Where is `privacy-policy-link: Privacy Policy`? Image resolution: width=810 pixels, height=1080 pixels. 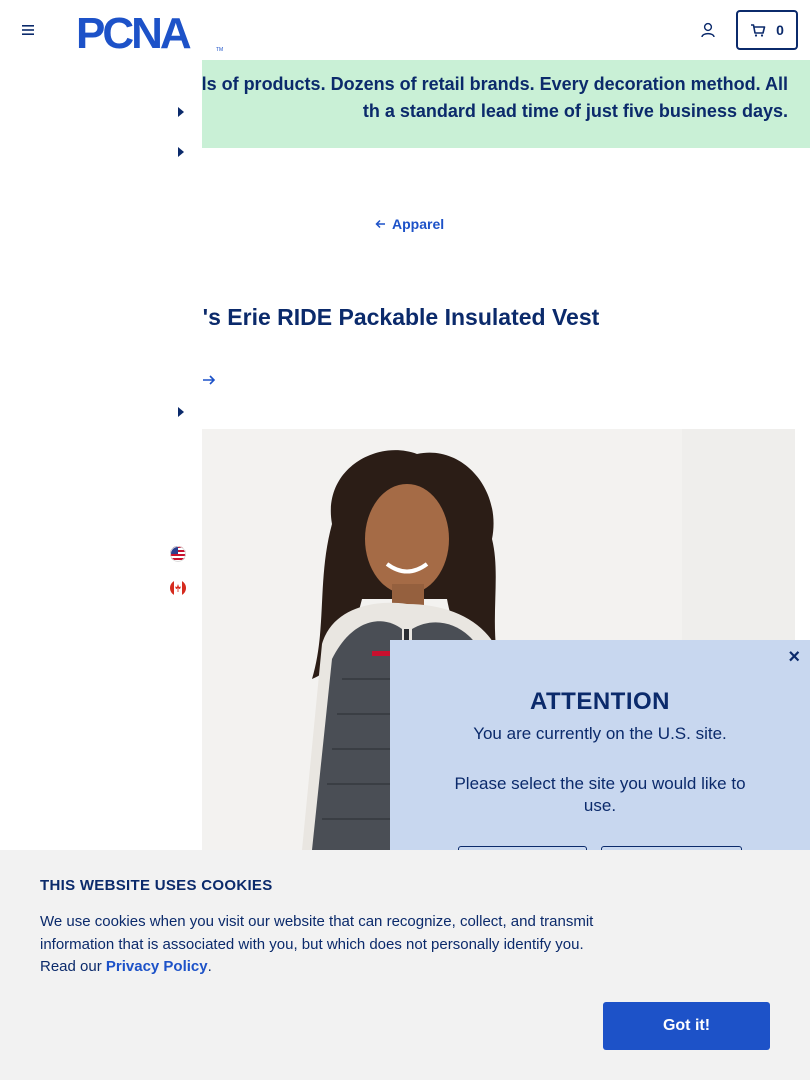
privacy-policy-link: Privacy Policy is located at coordinates (157, 966).